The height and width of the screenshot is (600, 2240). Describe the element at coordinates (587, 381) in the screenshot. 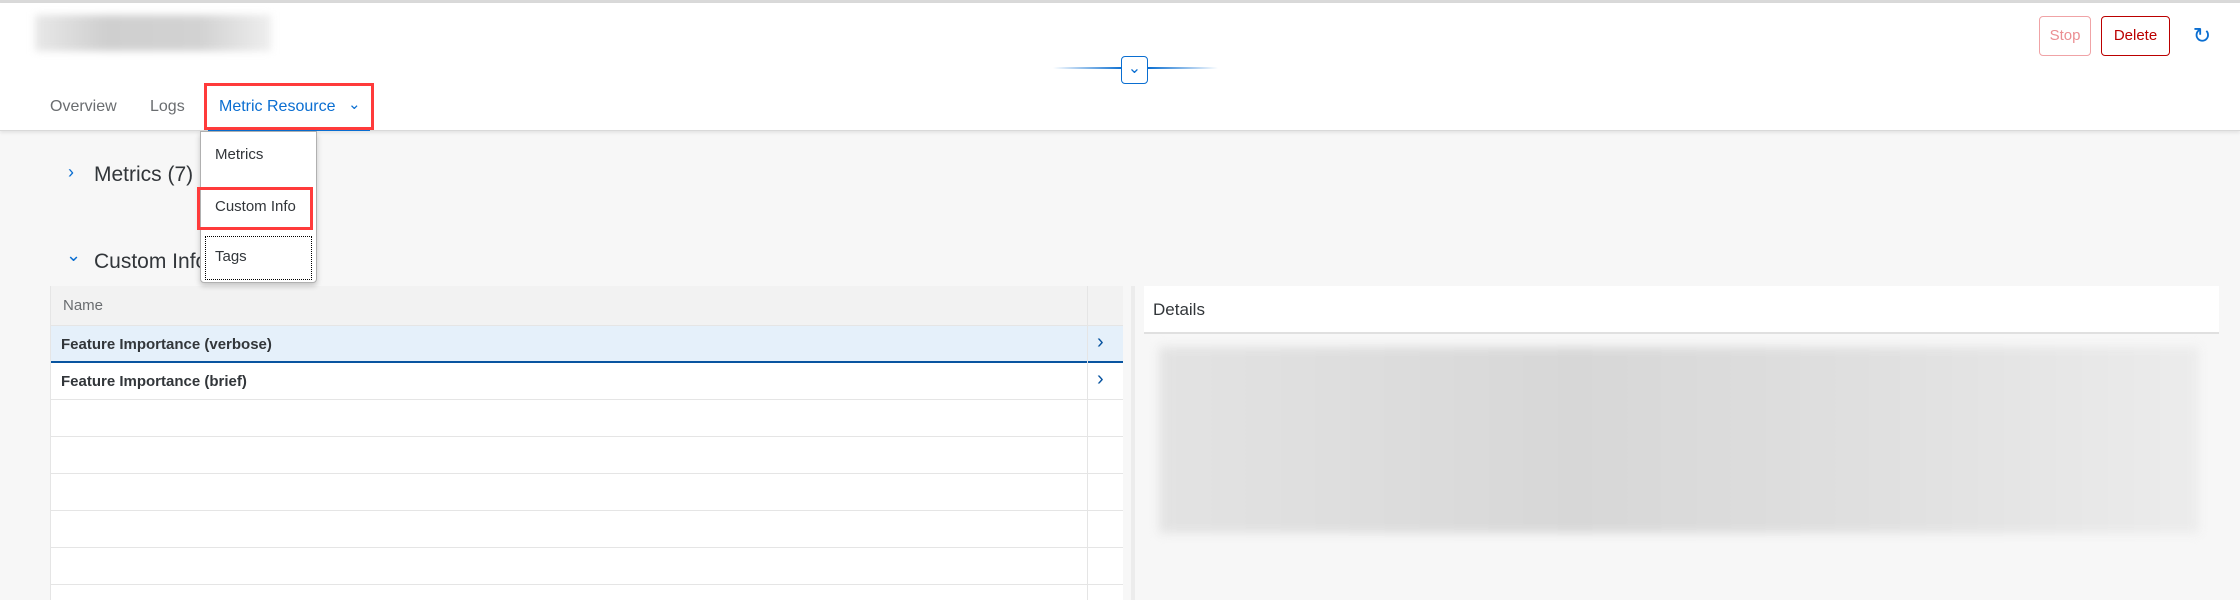

I see `table-row: Feature Importance (brief) ›` at that location.